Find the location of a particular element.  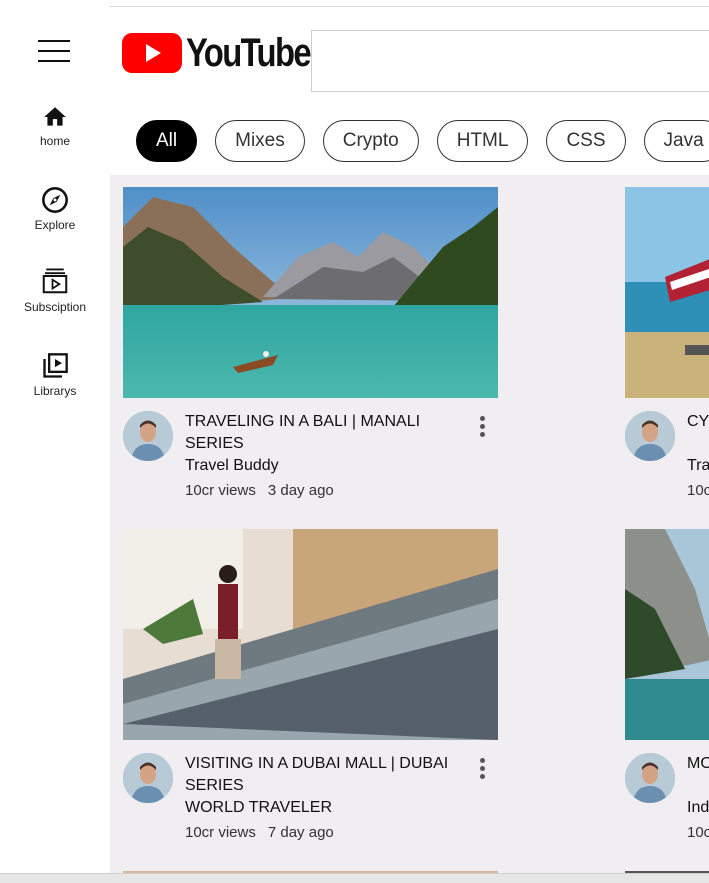

sidebar-item-label: Explore is located at coordinates (55, 225).